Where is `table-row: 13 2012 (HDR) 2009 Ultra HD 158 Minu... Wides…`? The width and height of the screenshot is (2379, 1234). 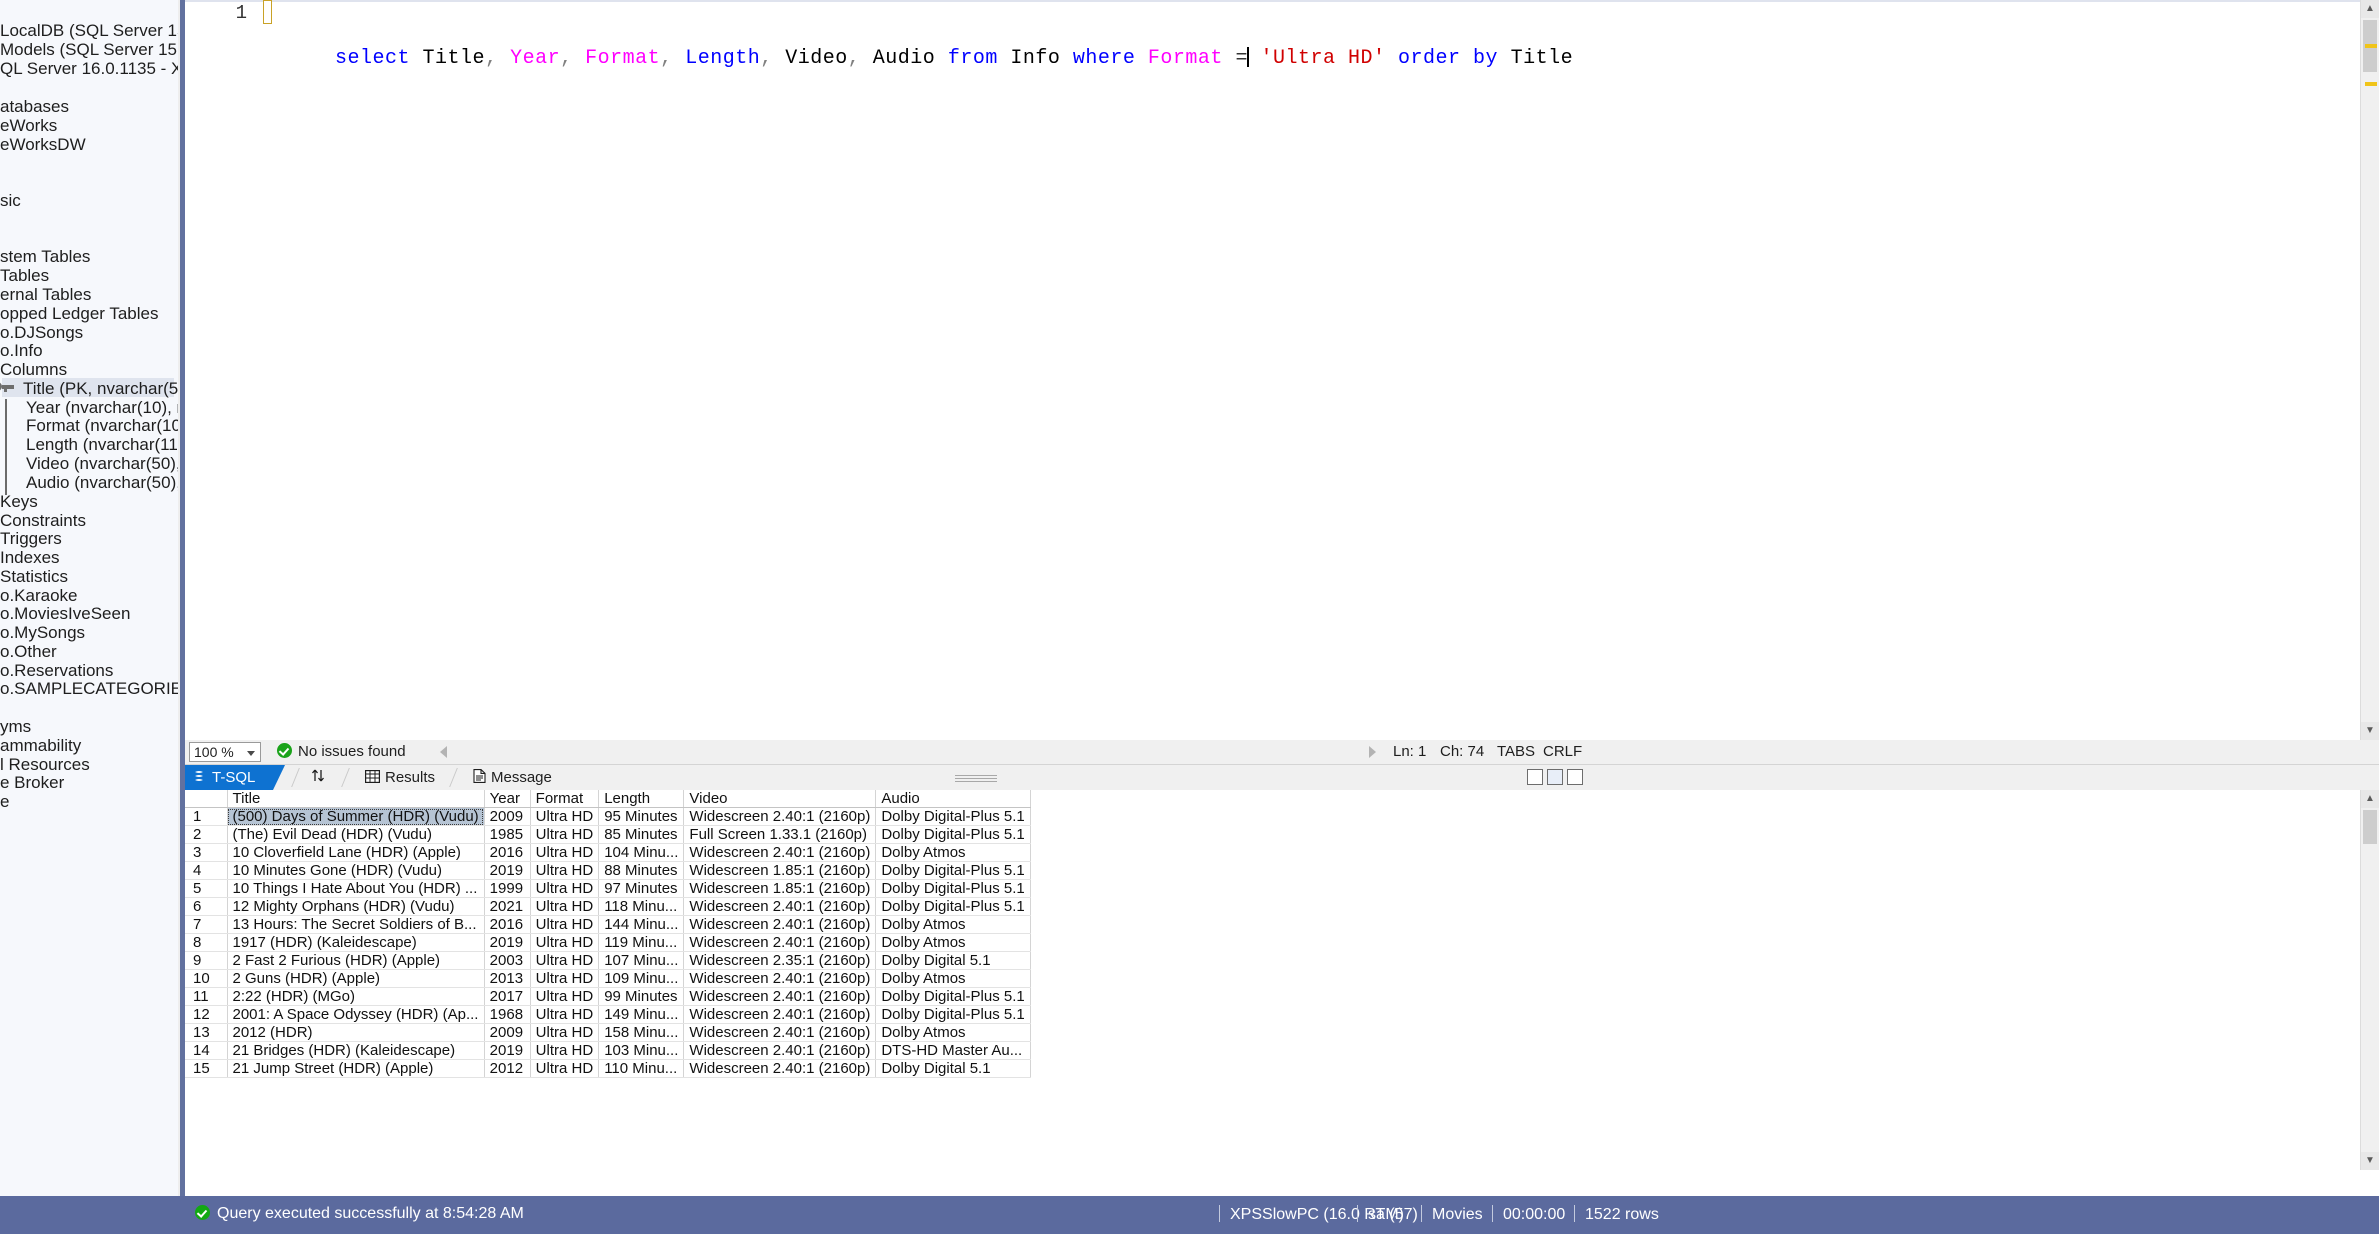 table-row: 13 2012 (HDR) 2009 Ultra HD 158 Minu... Wides… is located at coordinates (608, 1032).